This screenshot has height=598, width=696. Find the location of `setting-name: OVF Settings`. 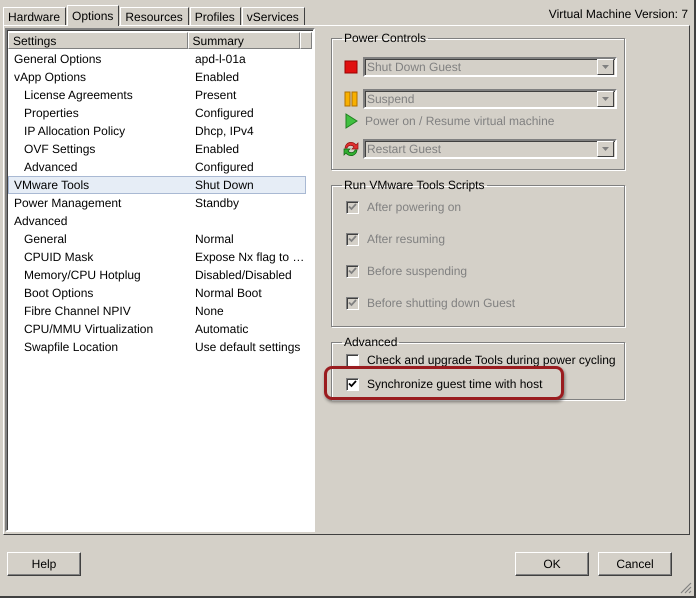

setting-name: OVF Settings is located at coordinates (59, 149).